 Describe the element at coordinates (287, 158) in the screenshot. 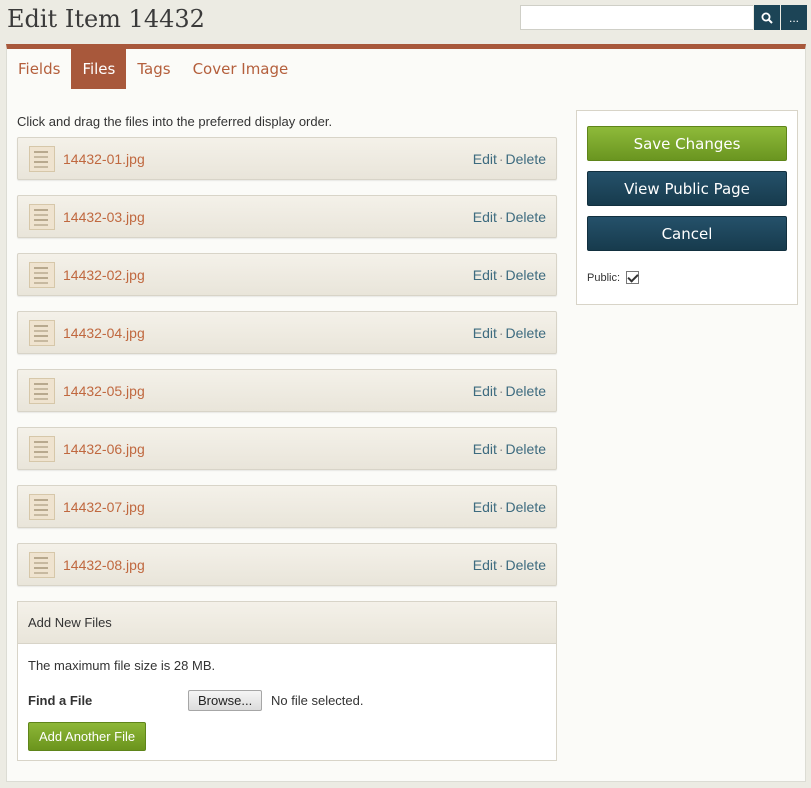

I see `file-row: 14432-01.jpg Edit · Delete` at that location.